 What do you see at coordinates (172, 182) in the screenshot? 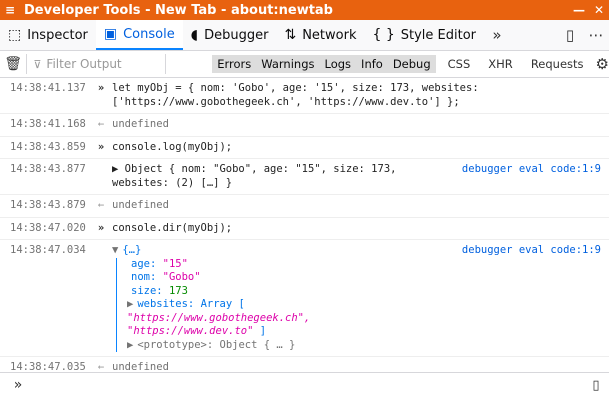
I see `object-preview-cont: websites: (2) […] }` at bounding box center [172, 182].